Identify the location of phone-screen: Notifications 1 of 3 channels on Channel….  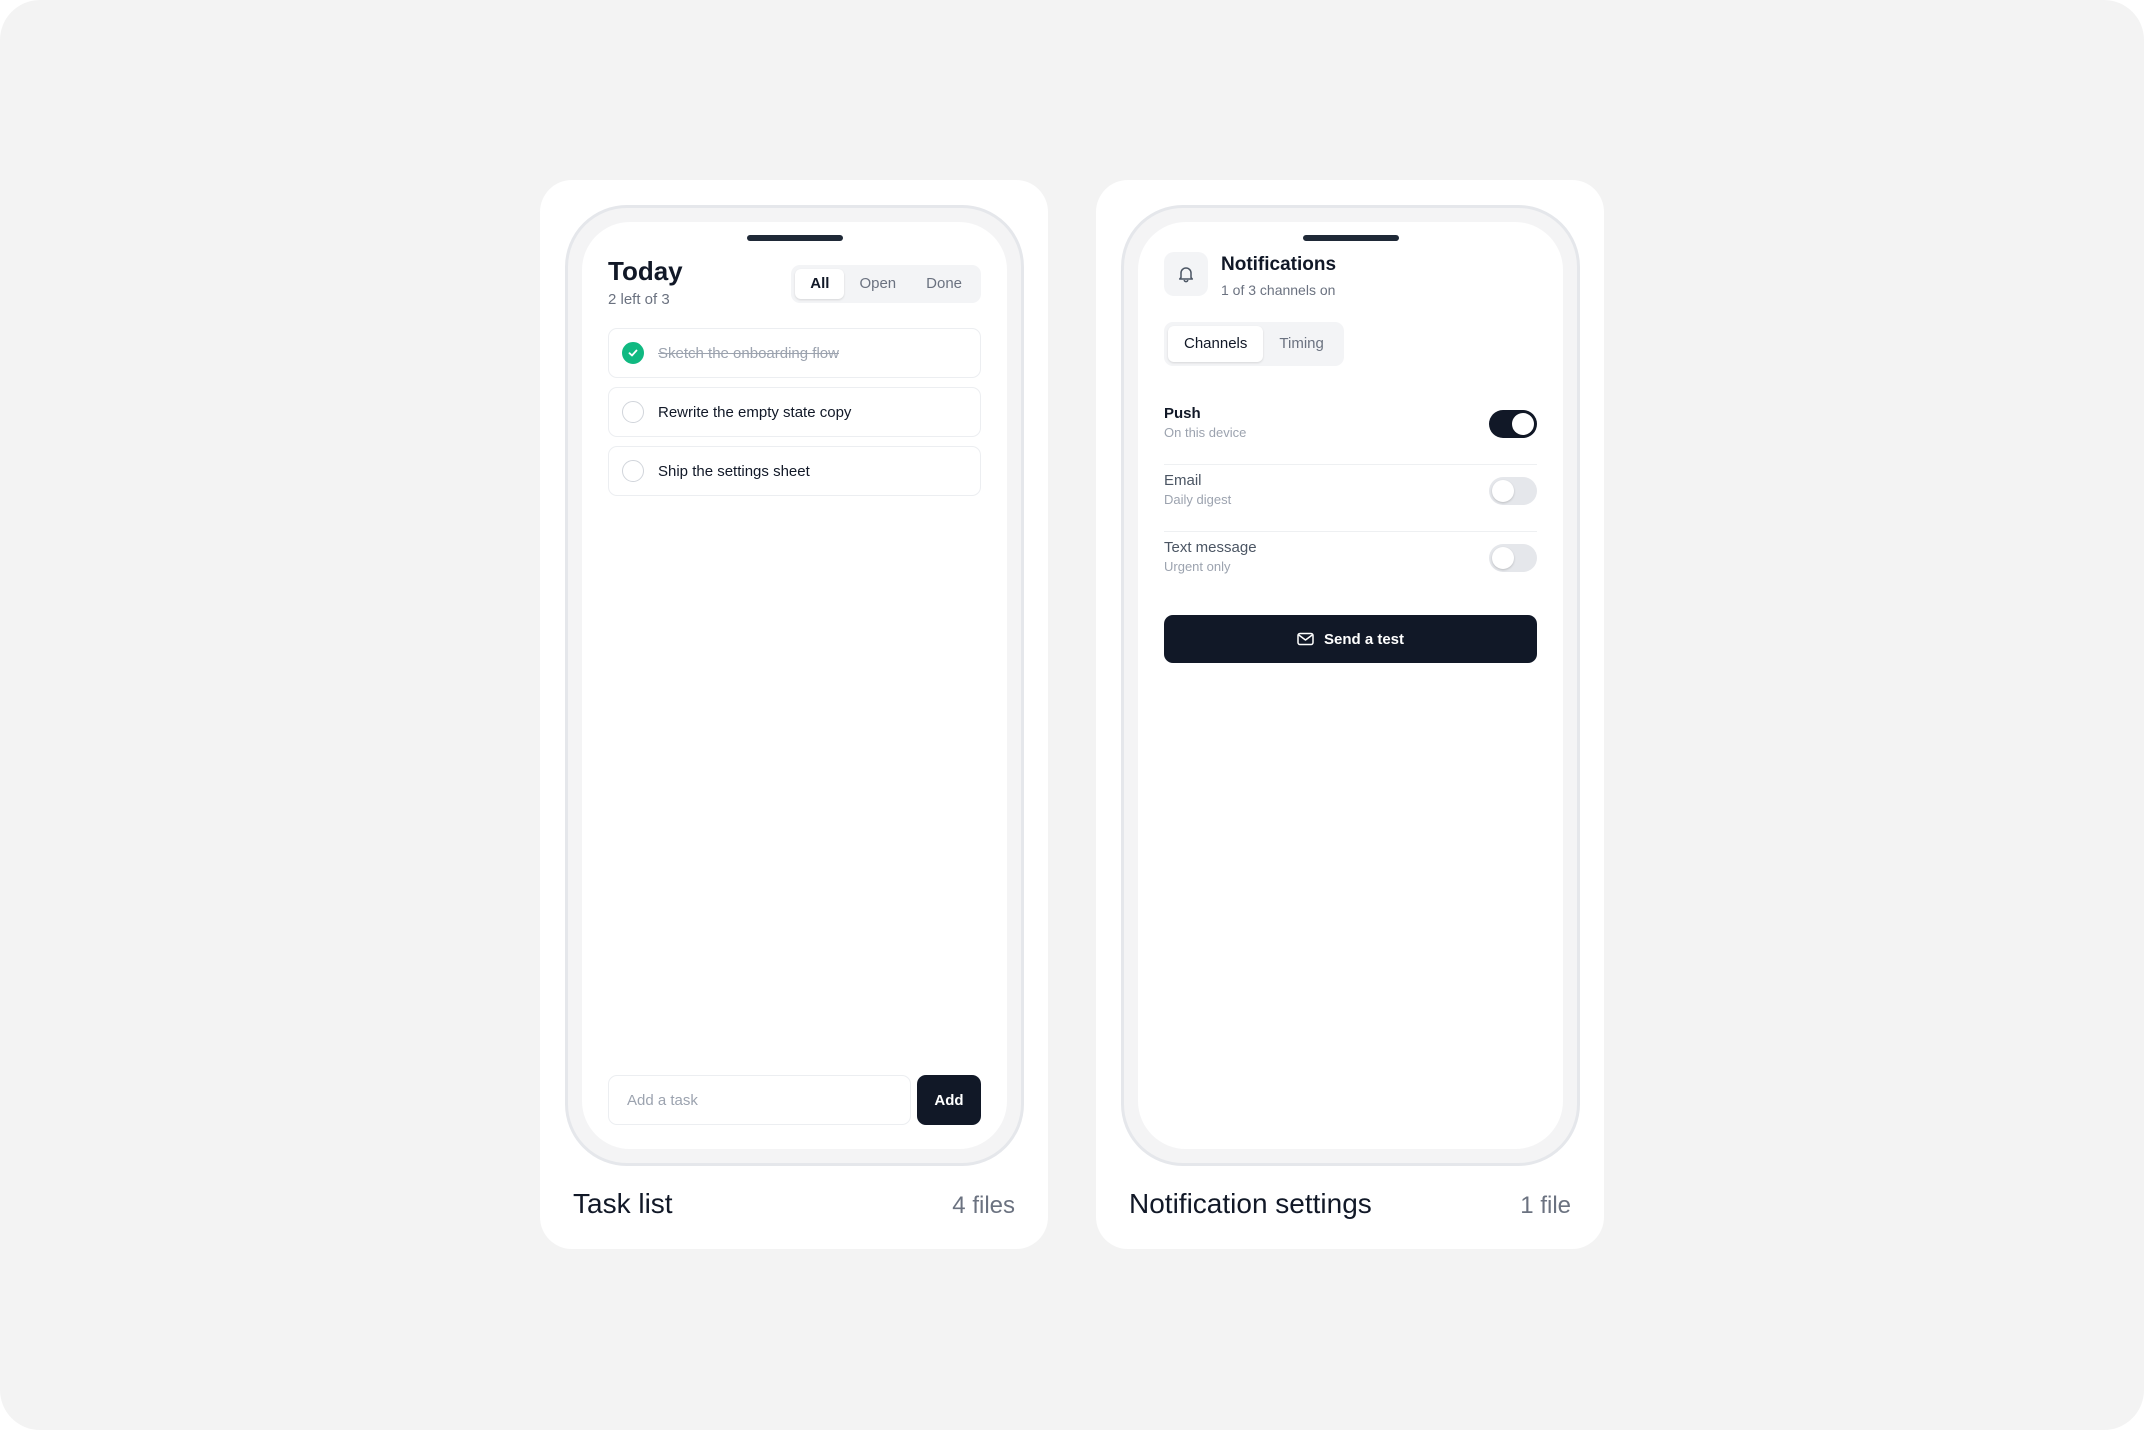
(1350, 685).